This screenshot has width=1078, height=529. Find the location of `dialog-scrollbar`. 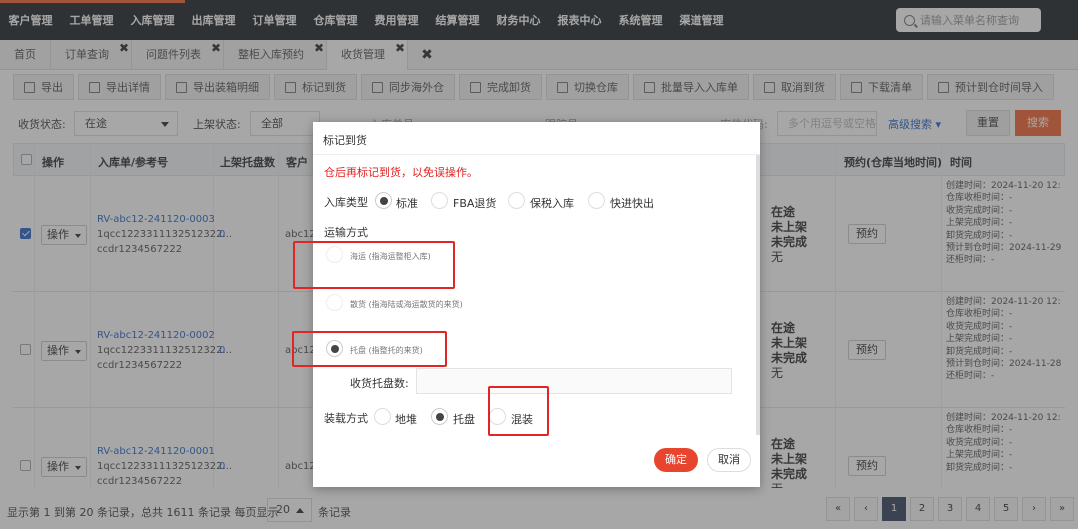

dialog-scrollbar is located at coordinates (758, 295).